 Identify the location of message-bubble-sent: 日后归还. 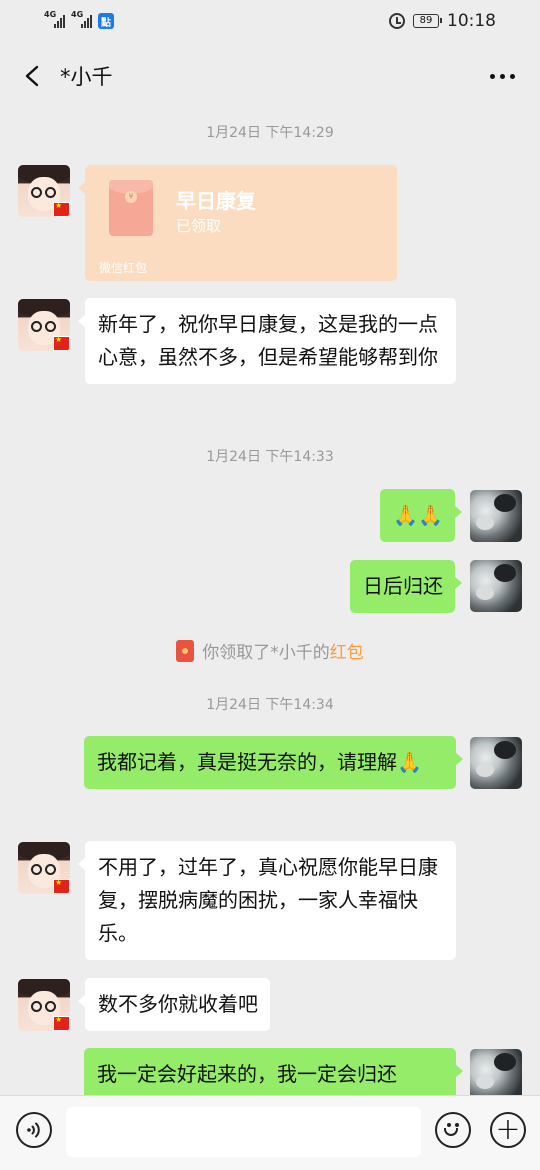
(406, 586).